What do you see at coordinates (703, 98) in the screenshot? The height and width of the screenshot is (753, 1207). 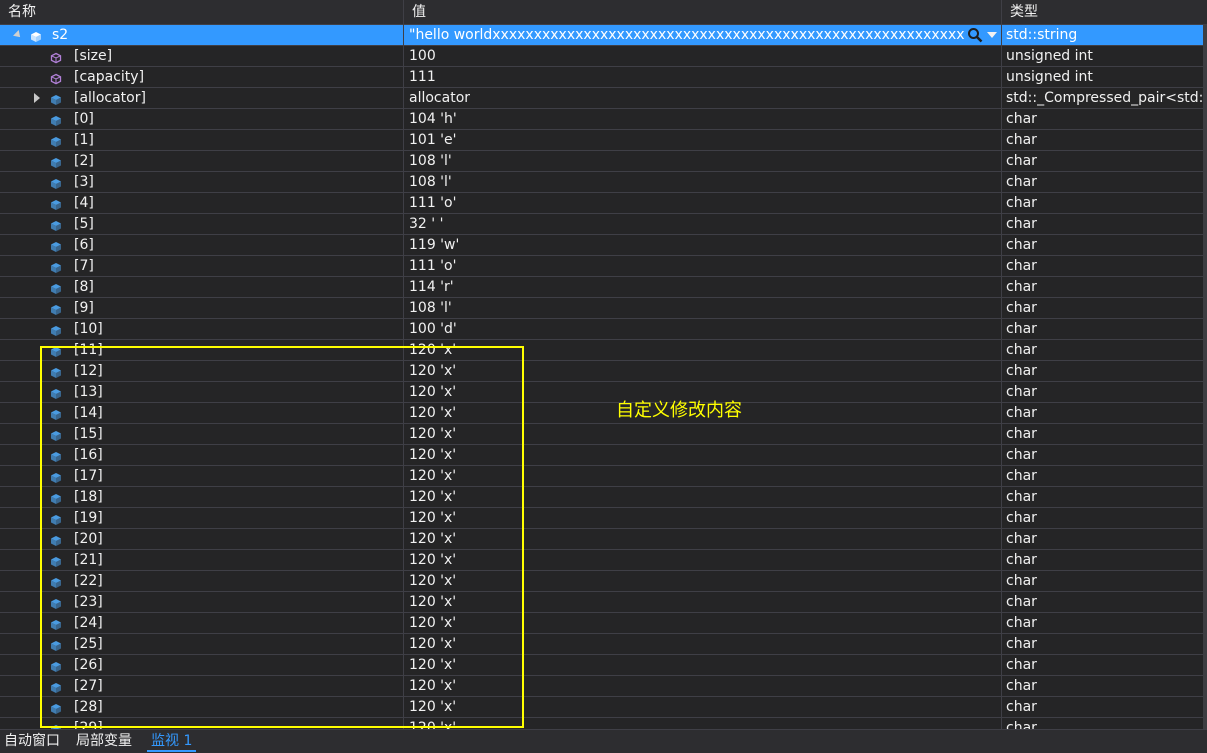 I see `value-cell: allocator` at bounding box center [703, 98].